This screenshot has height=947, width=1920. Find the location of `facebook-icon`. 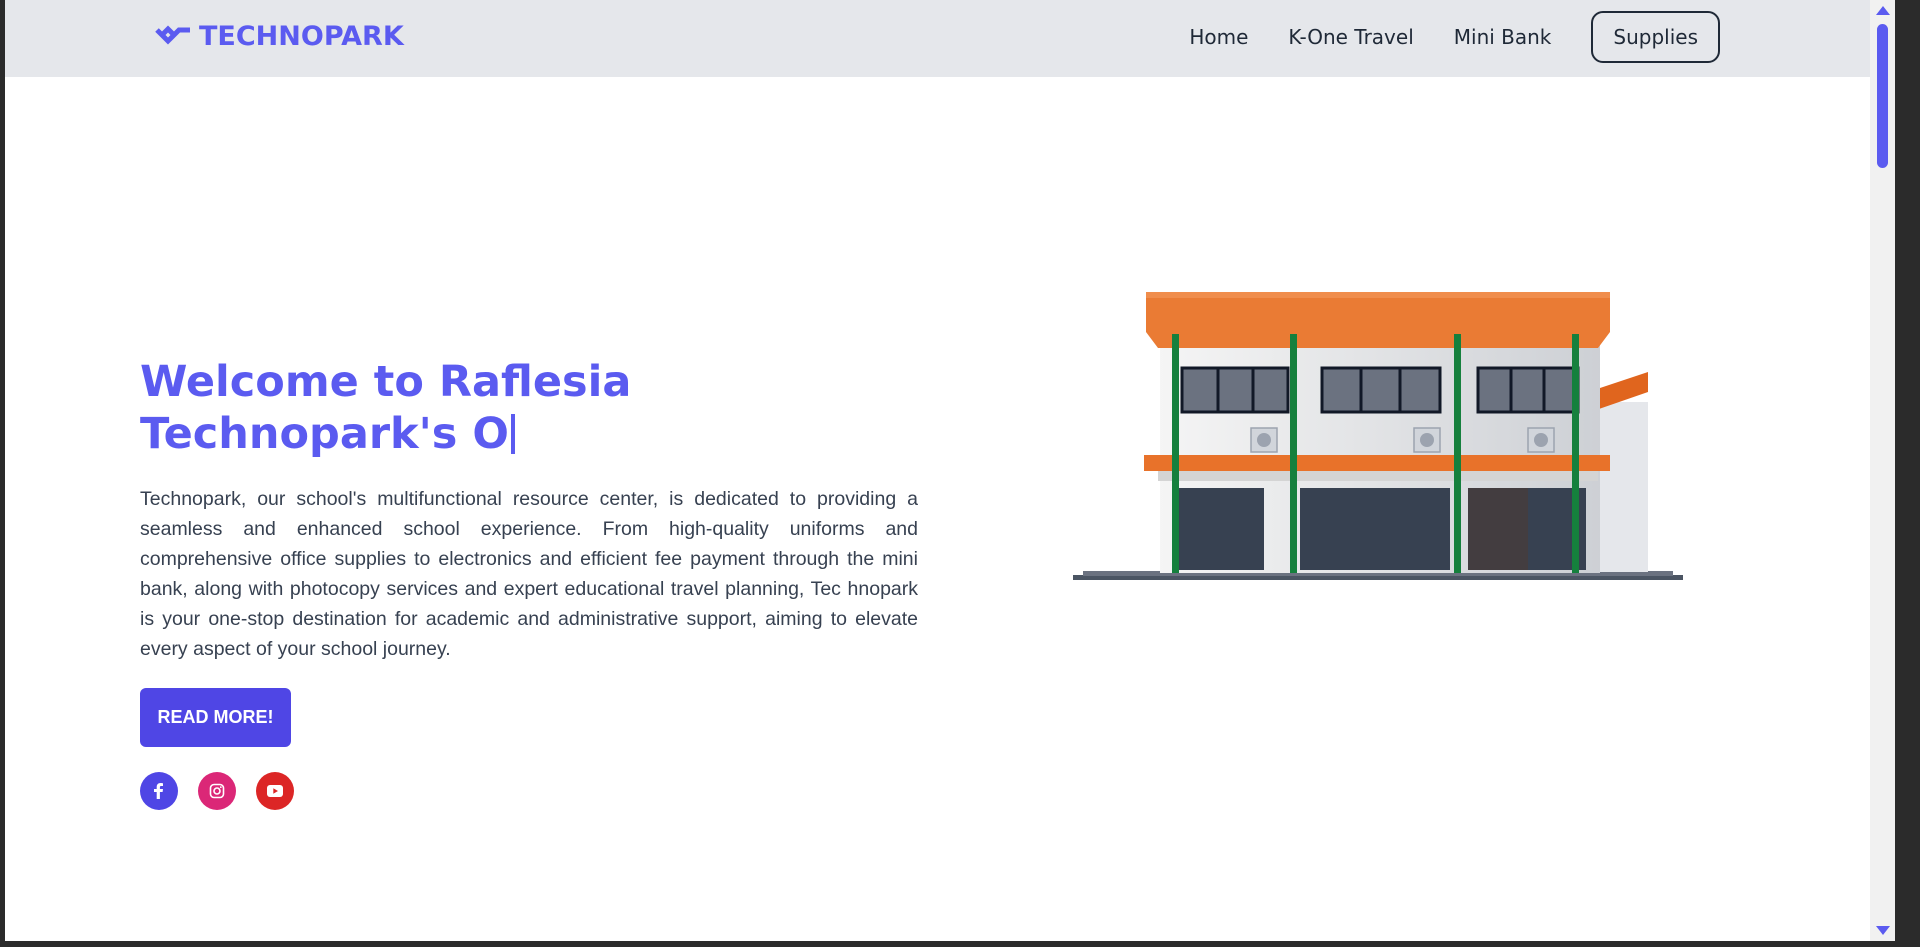

facebook-icon is located at coordinates (158, 791).